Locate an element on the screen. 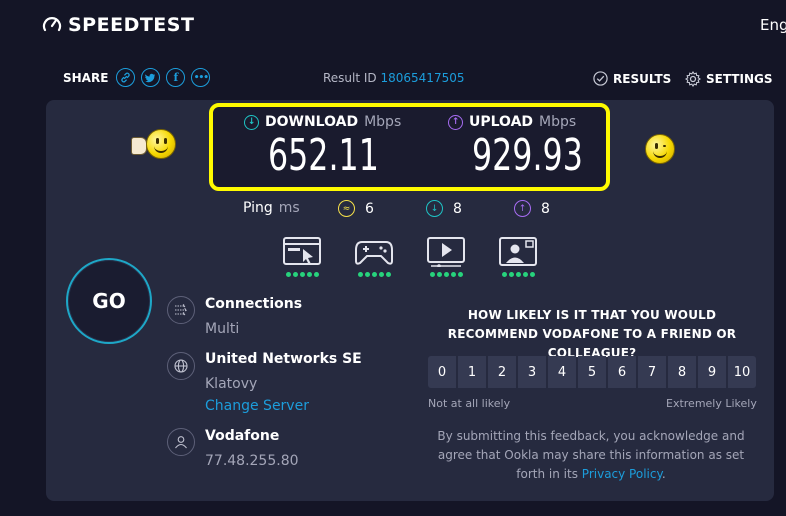 The image size is (786, 516). rating-option: 10 is located at coordinates (742, 372).